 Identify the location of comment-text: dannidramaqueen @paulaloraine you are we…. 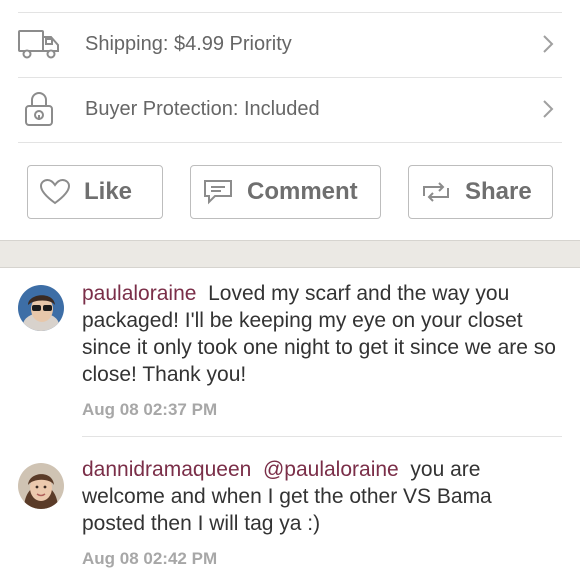
(321, 496).